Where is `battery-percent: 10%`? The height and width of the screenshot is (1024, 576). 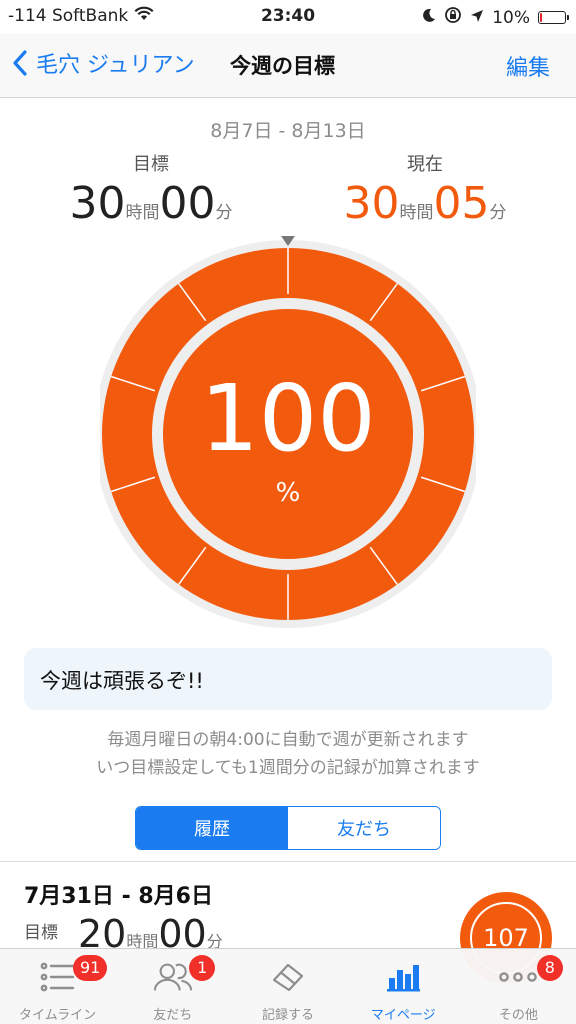 battery-percent: 10% is located at coordinates (511, 17).